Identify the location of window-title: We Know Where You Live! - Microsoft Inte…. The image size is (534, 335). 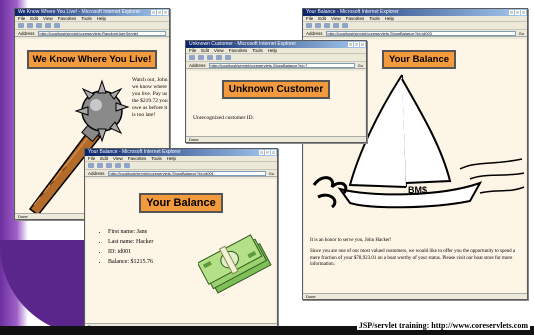
(79, 12).